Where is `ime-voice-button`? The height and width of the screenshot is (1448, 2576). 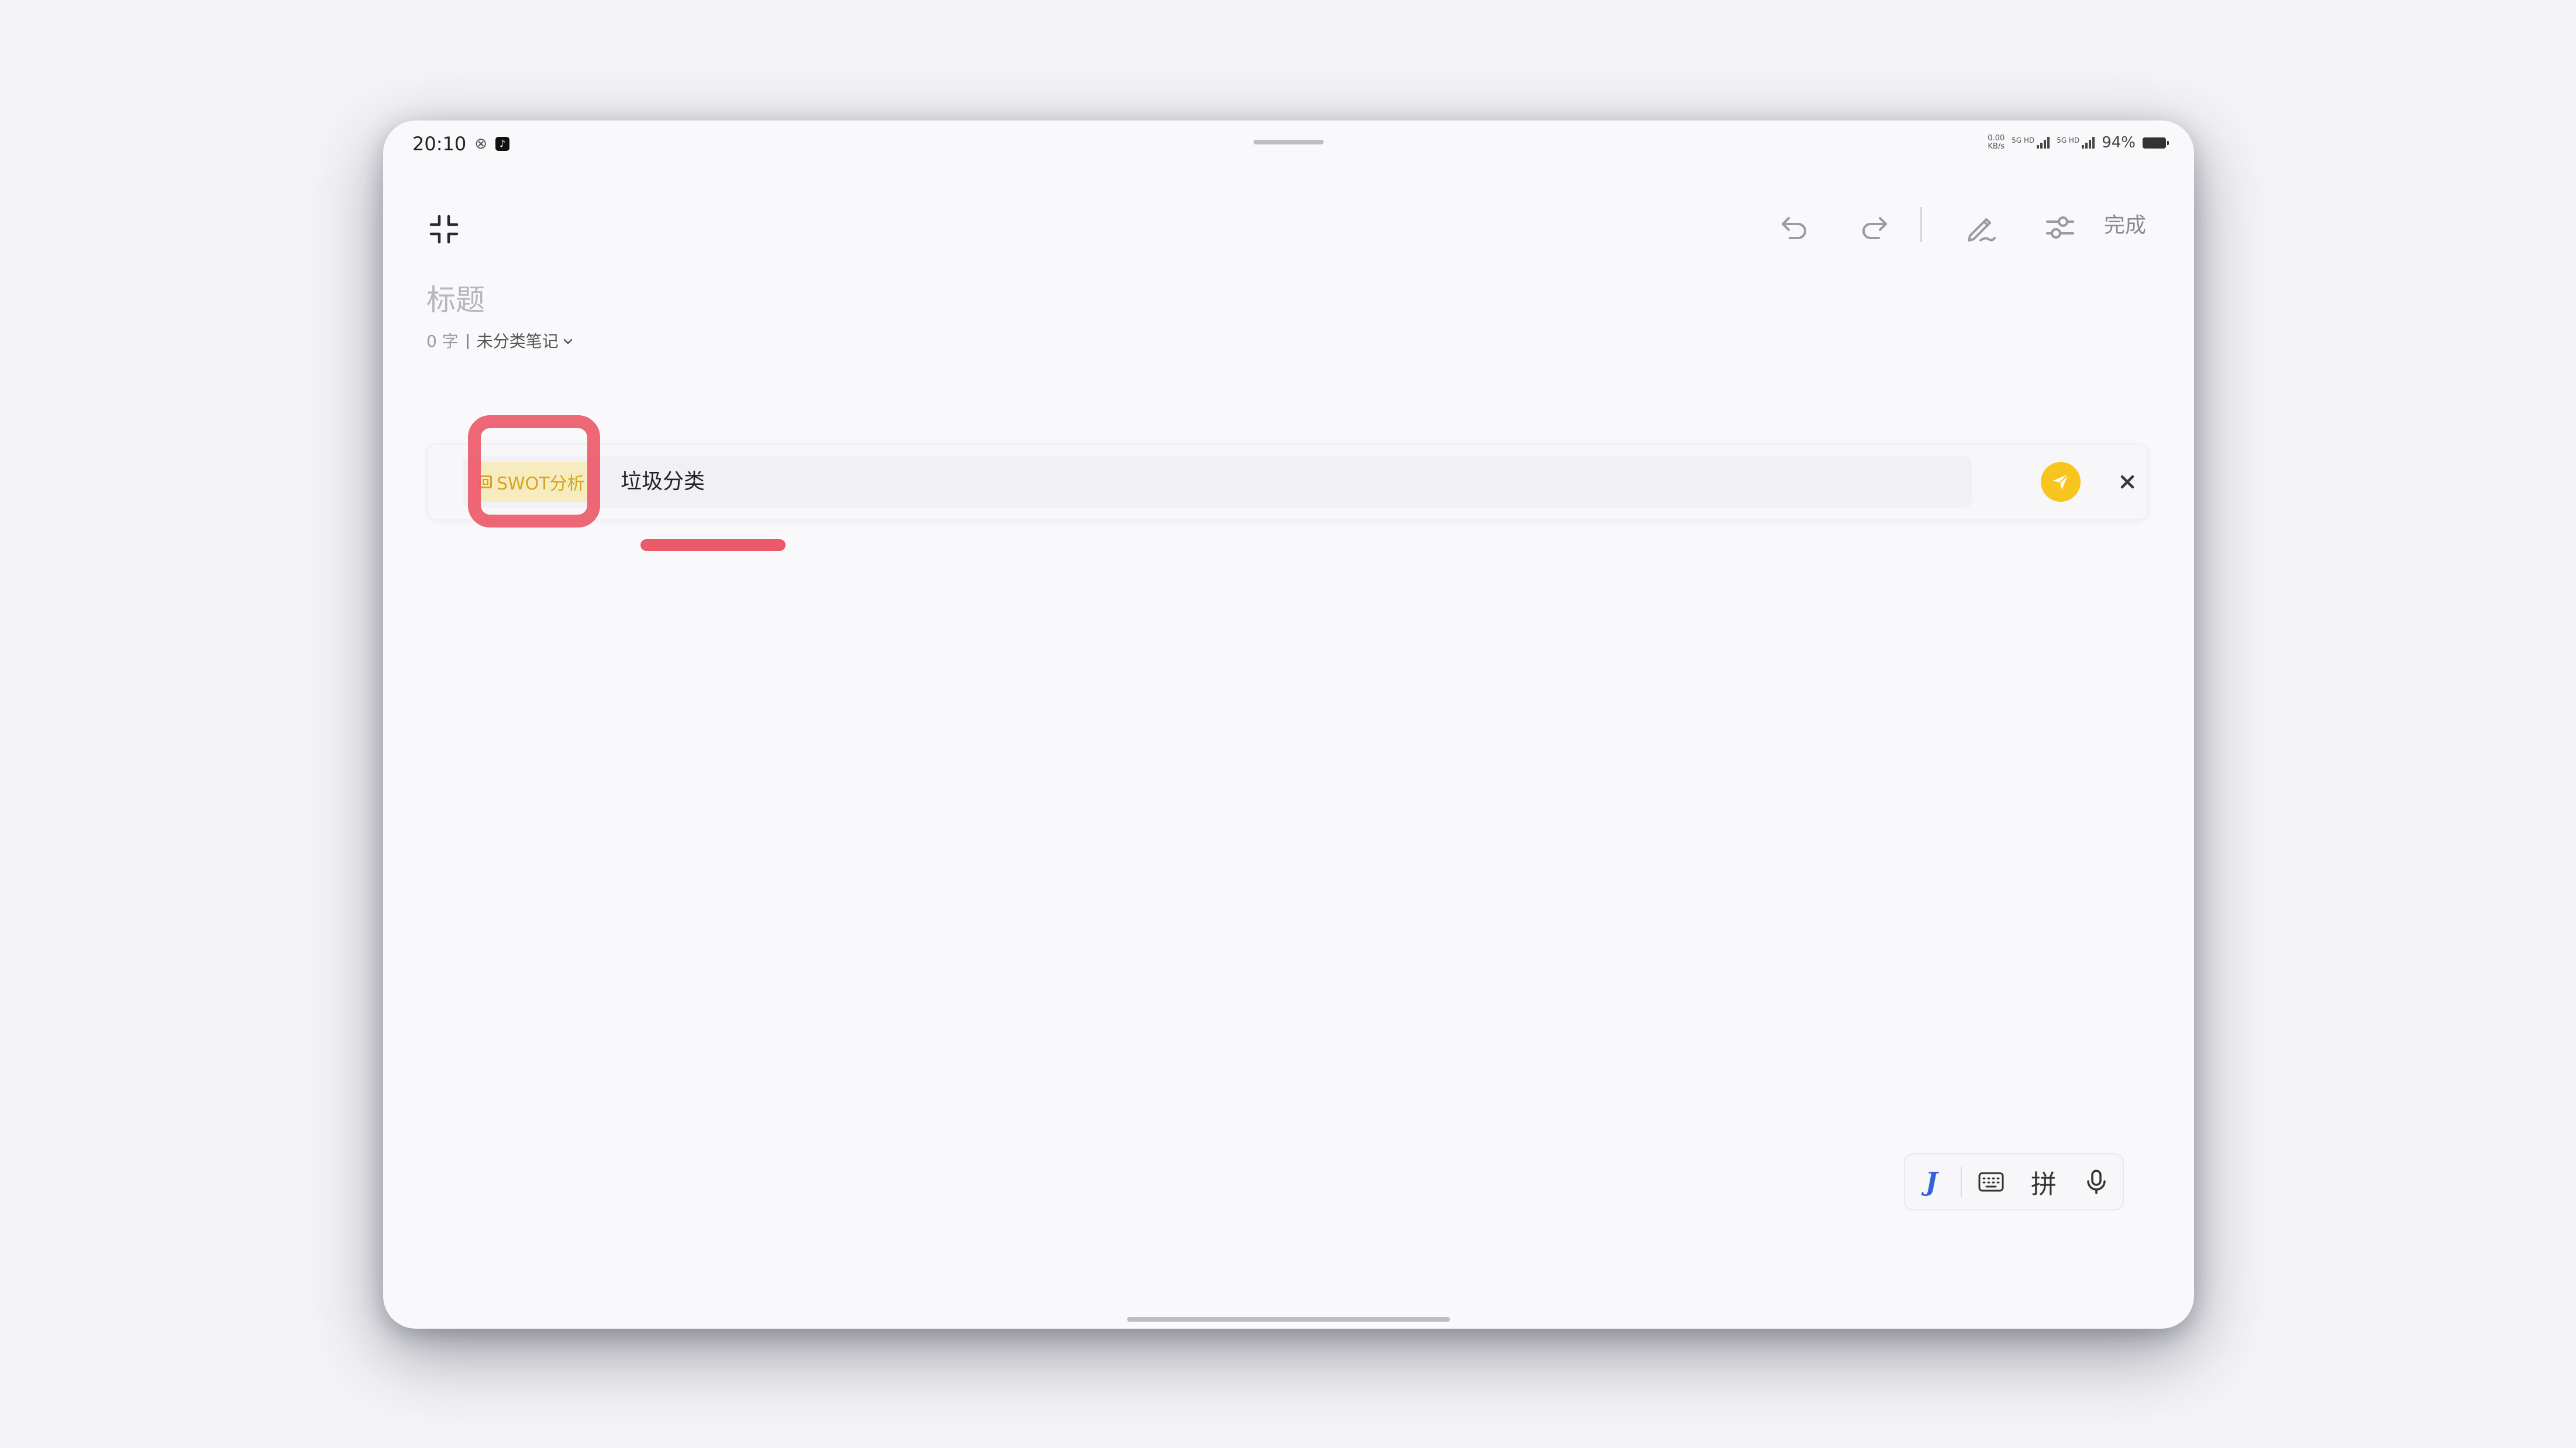 ime-voice-button is located at coordinates (2096, 1182).